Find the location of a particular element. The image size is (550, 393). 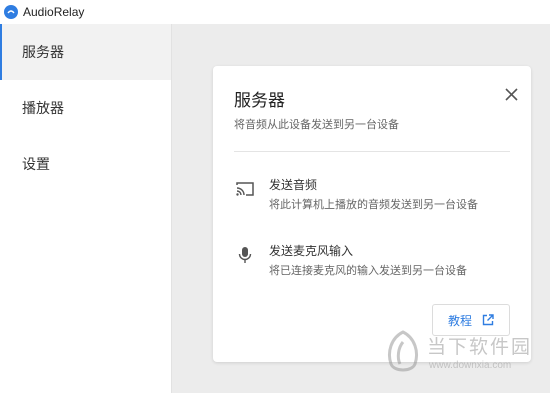

watermark-url: www.downxia.com is located at coordinates (470, 365).